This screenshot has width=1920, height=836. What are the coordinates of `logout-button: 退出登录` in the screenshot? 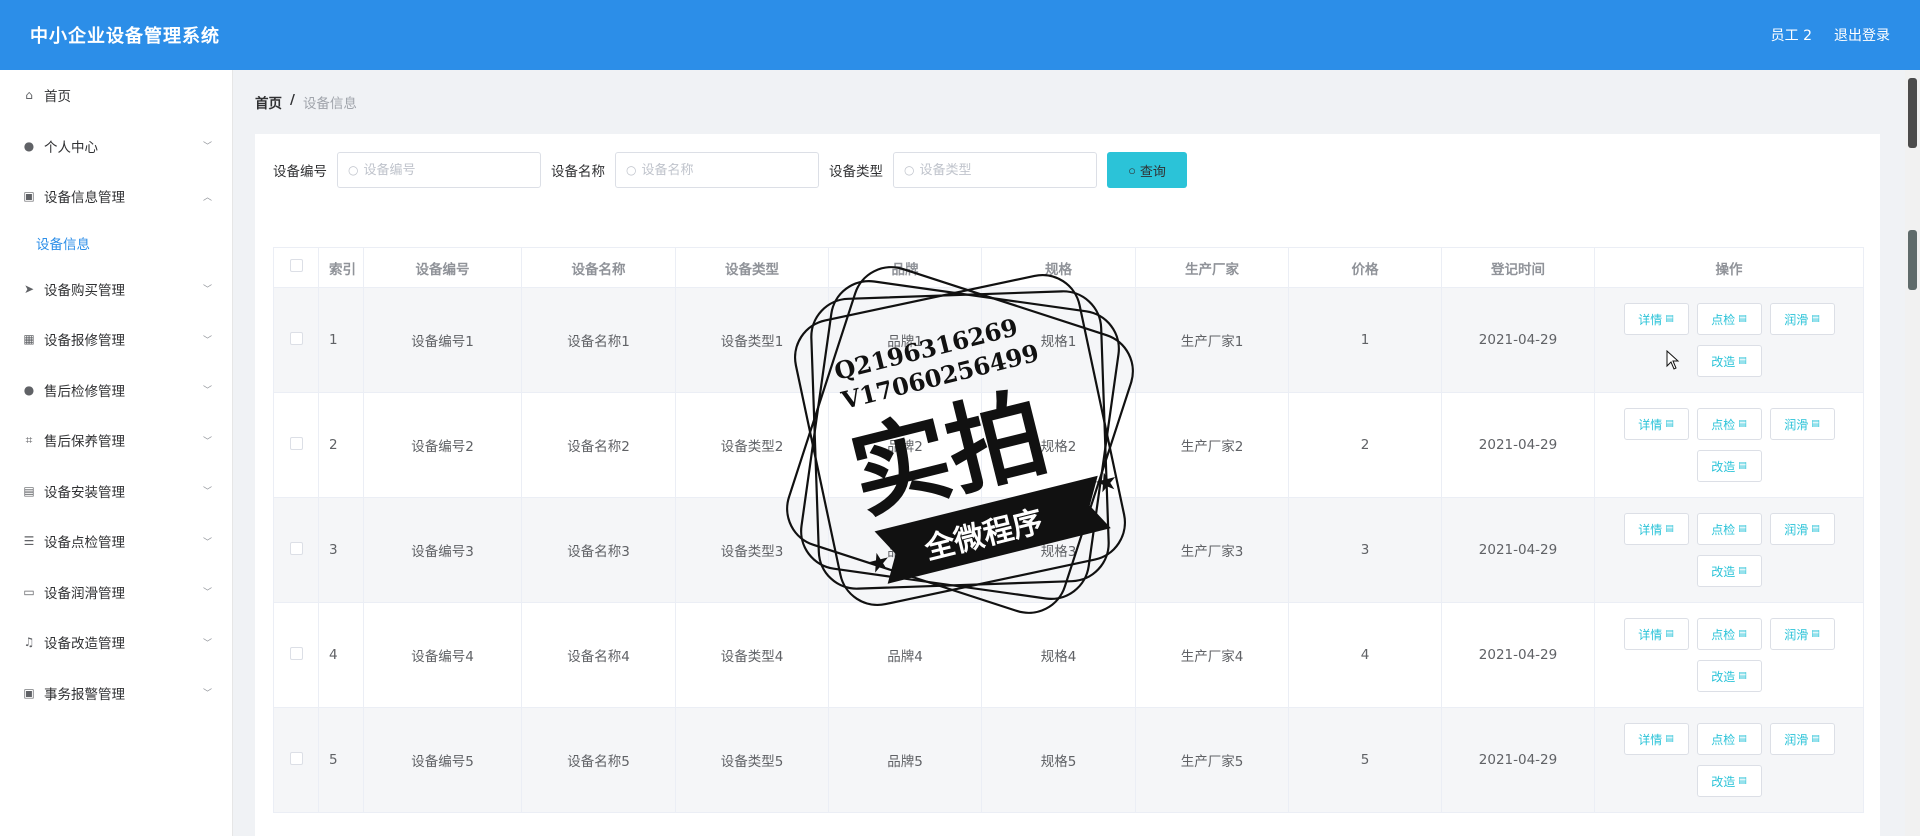 It's located at (1862, 35).